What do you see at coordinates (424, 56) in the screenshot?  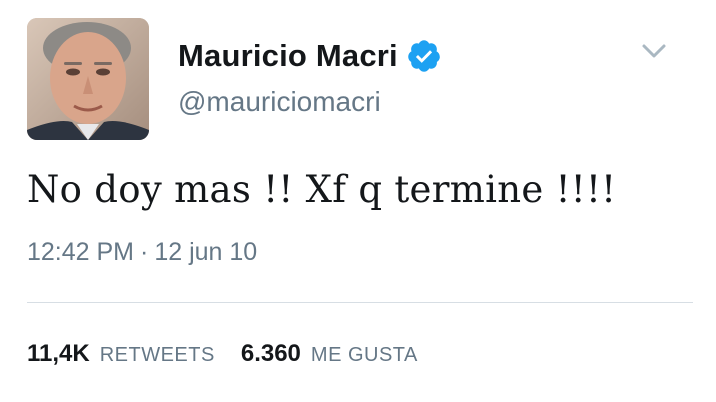 I see `verified-badge-icon` at bounding box center [424, 56].